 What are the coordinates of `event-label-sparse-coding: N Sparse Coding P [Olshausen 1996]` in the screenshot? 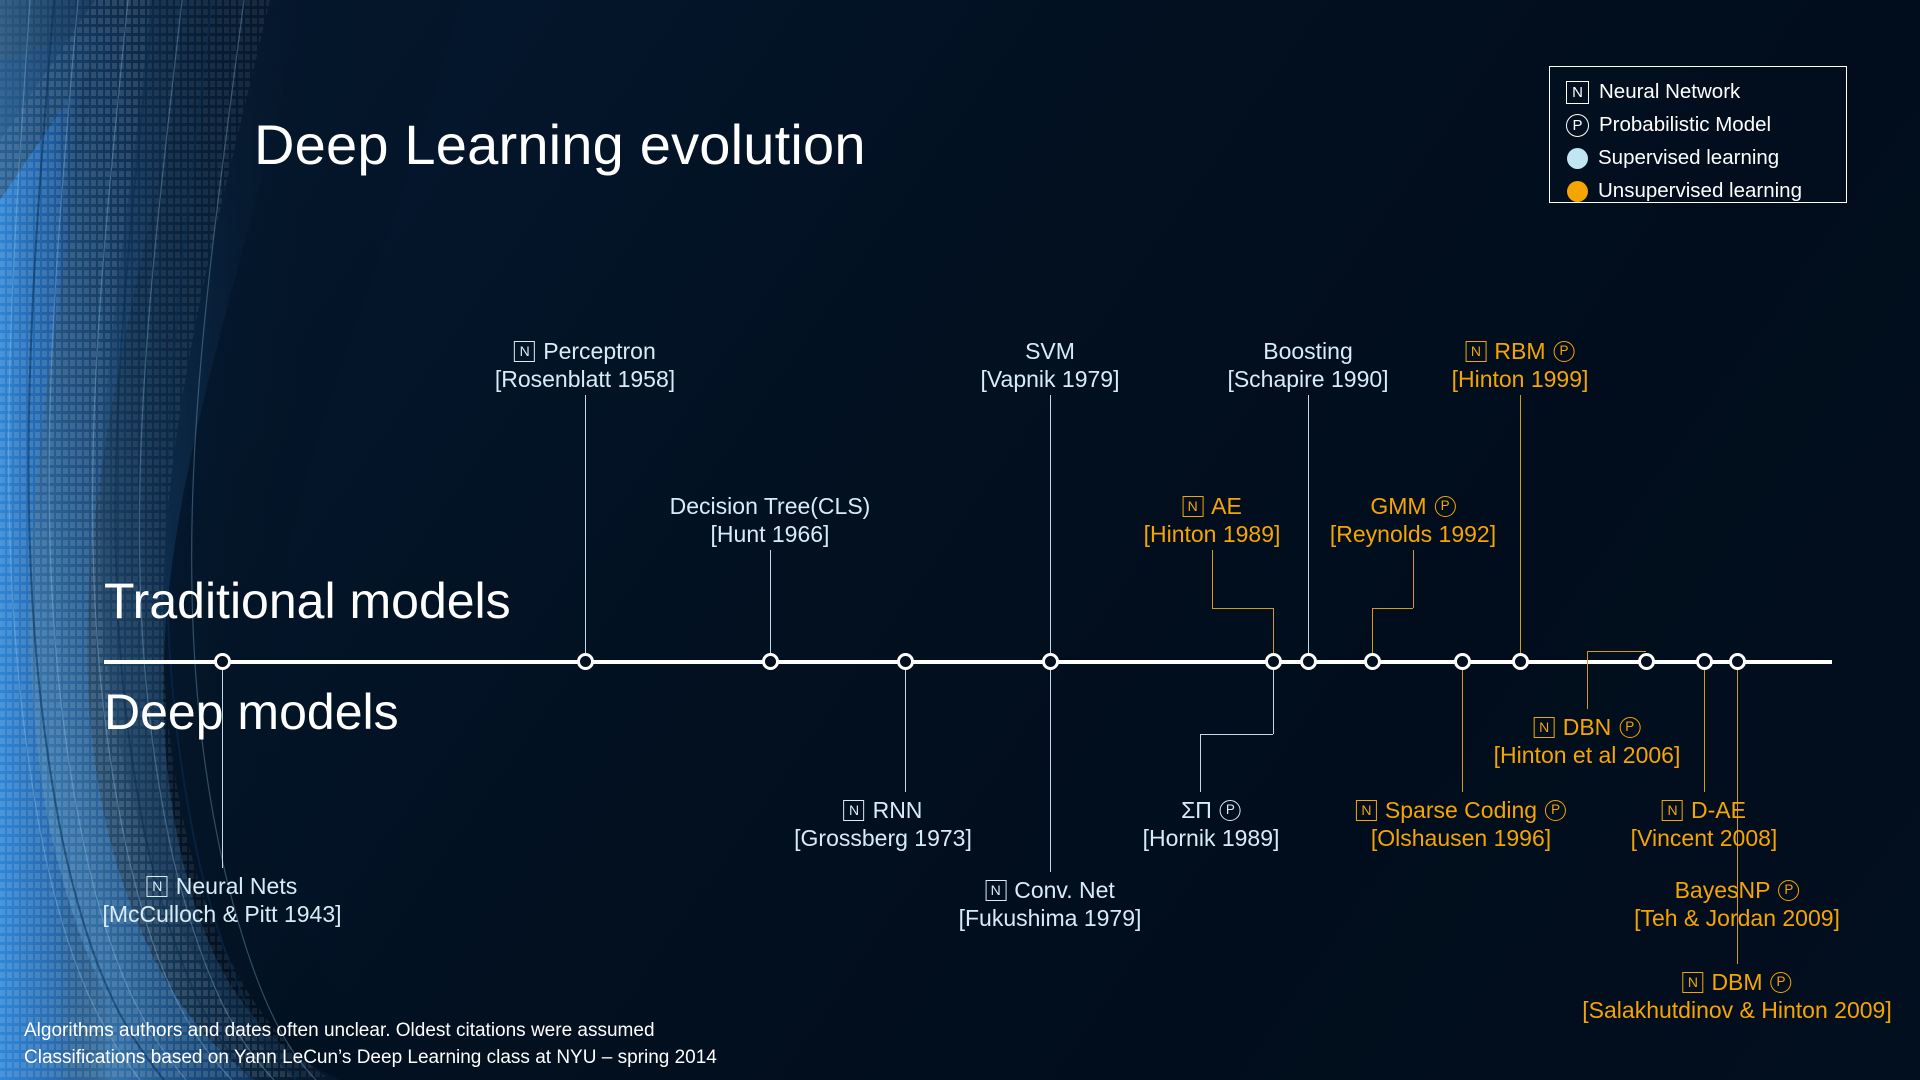 It's located at (1461, 824).